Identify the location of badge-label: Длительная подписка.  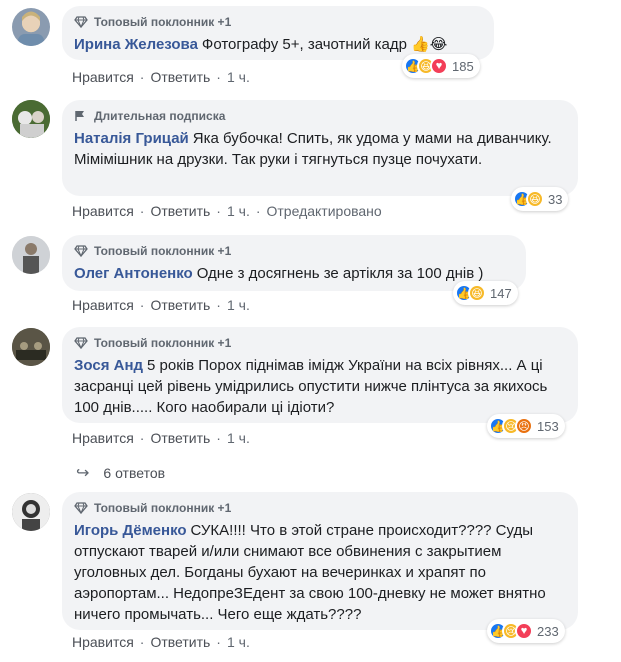
(160, 116).